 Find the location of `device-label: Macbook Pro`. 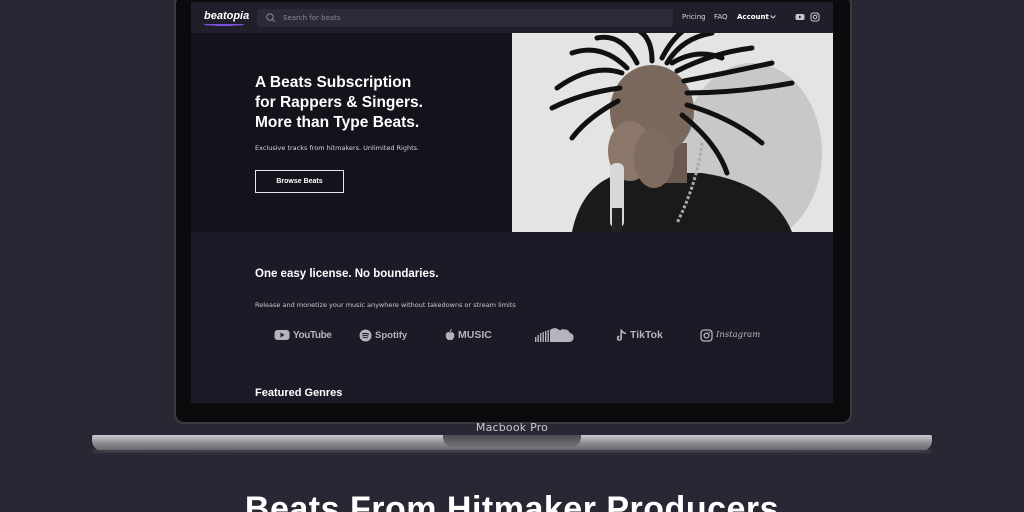

device-label: Macbook Pro is located at coordinates (512, 427).